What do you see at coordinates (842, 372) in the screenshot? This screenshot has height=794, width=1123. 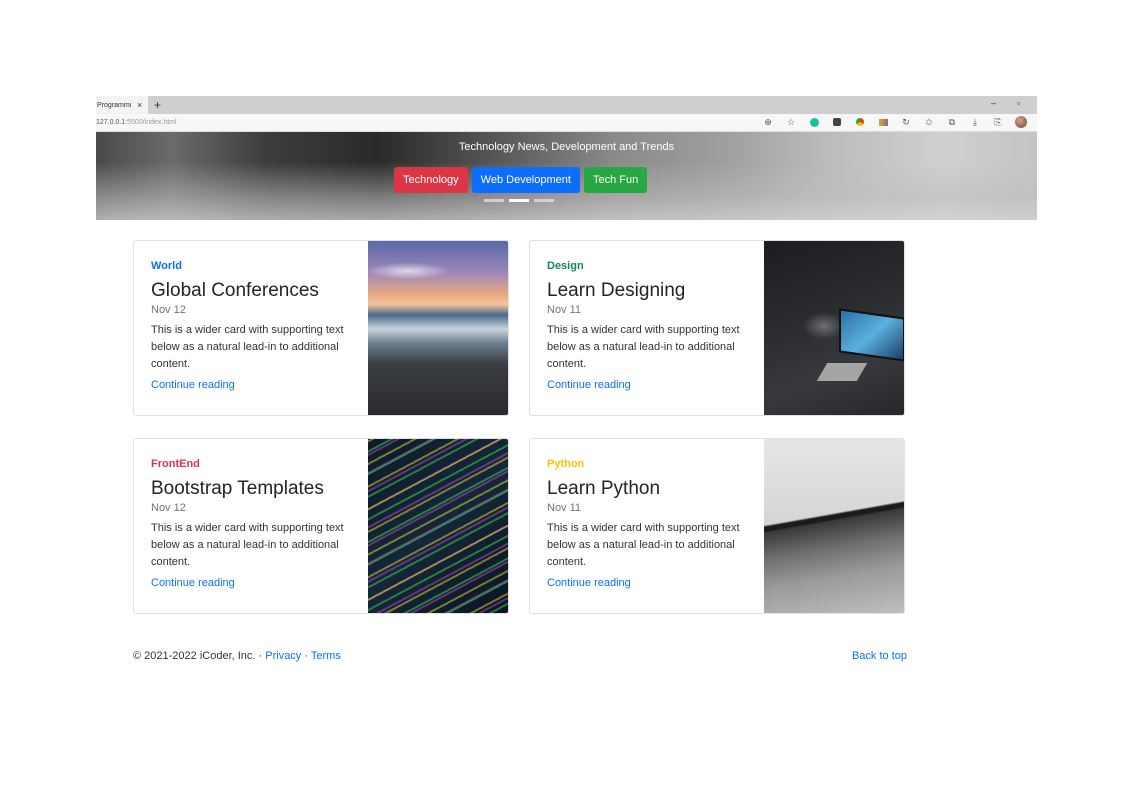 I see `keyboard-graphic` at bounding box center [842, 372].